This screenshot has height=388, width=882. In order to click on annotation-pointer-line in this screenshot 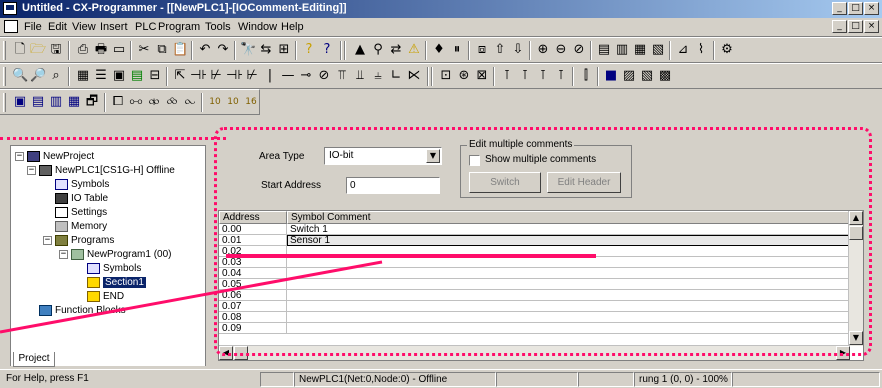, I will do `click(191, 297)`.